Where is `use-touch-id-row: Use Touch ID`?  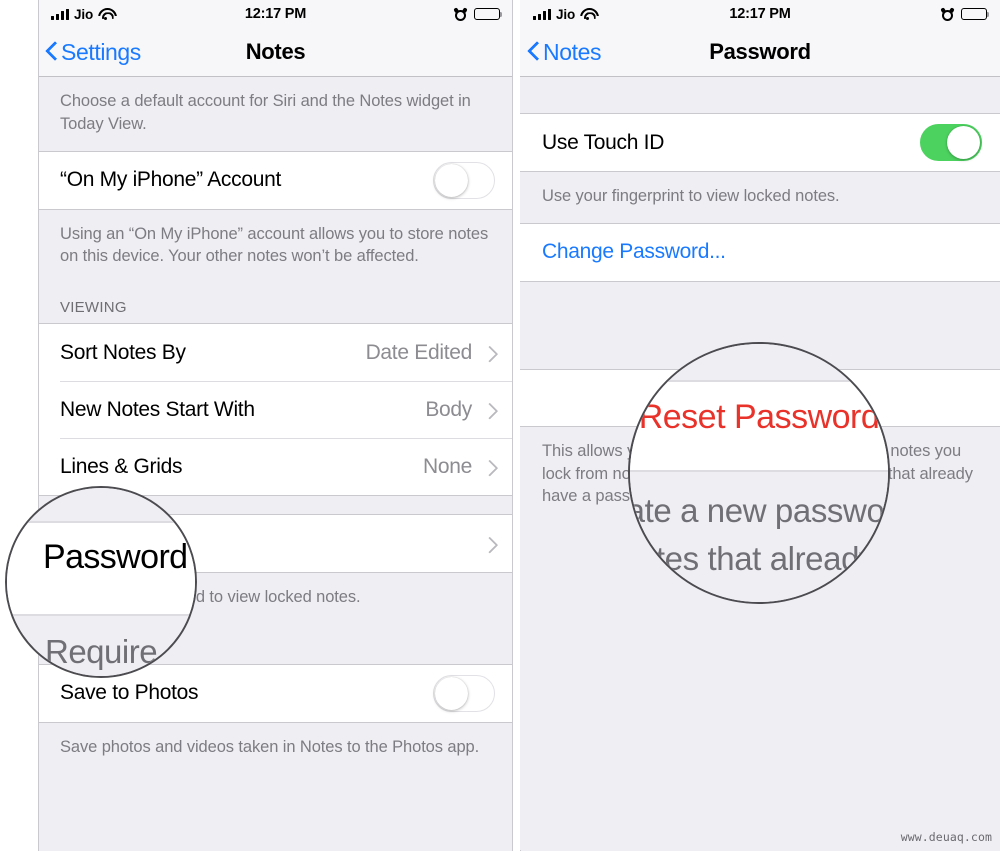 use-touch-id-row: Use Touch ID is located at coordinates (760, 142).